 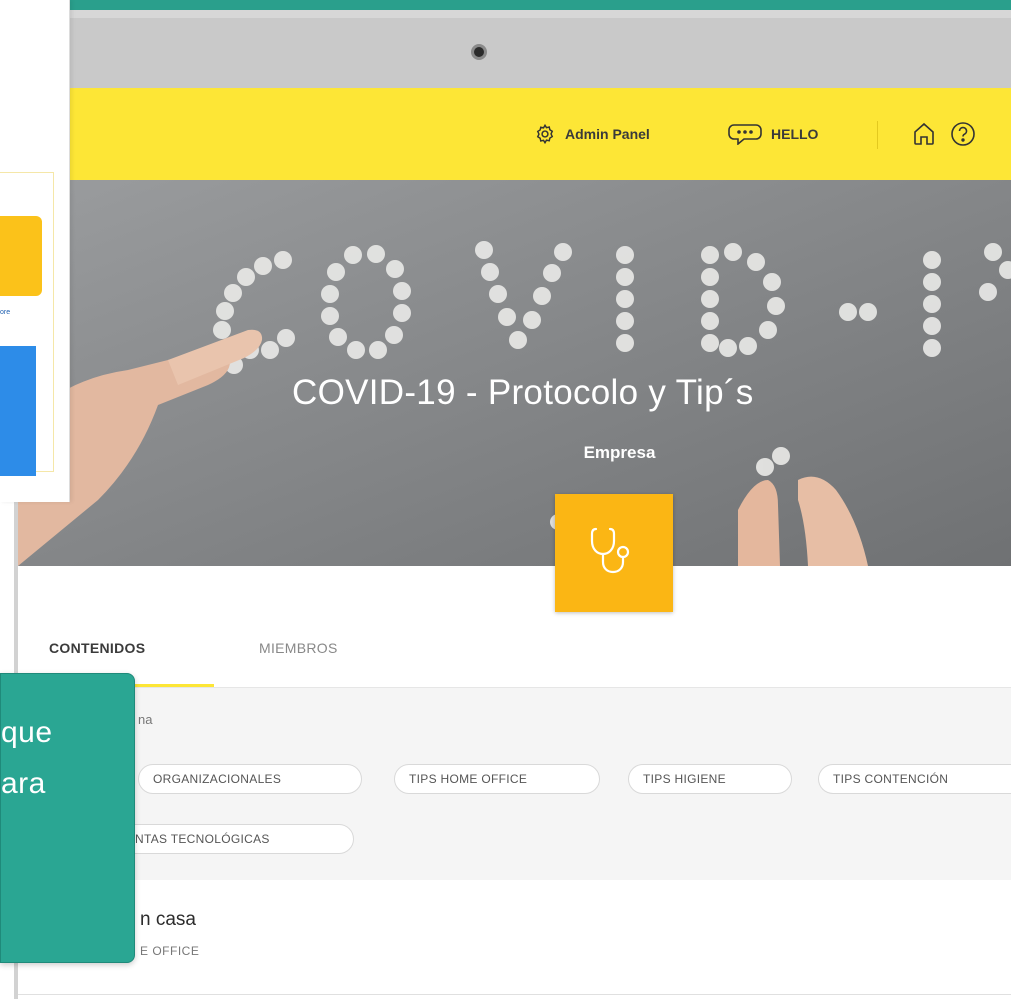 What do you see at coordinates (540, 5) in the screenshot?
I see `device-frame-top` at bounding box center [540, 5].